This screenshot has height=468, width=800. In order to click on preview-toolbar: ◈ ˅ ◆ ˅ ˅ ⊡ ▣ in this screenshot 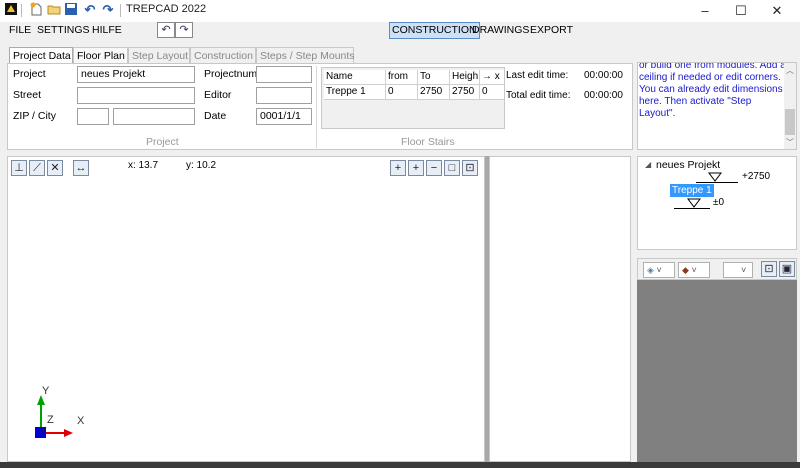, I will do `click(717, 269)`.